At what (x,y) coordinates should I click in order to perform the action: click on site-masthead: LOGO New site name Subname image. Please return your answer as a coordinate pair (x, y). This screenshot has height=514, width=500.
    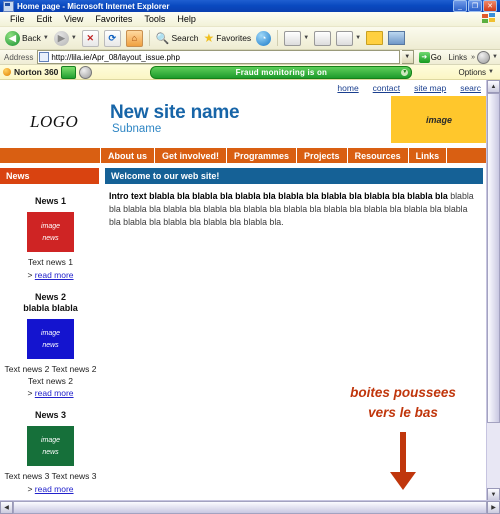
    Looking at the image, I should click on (243, 122).